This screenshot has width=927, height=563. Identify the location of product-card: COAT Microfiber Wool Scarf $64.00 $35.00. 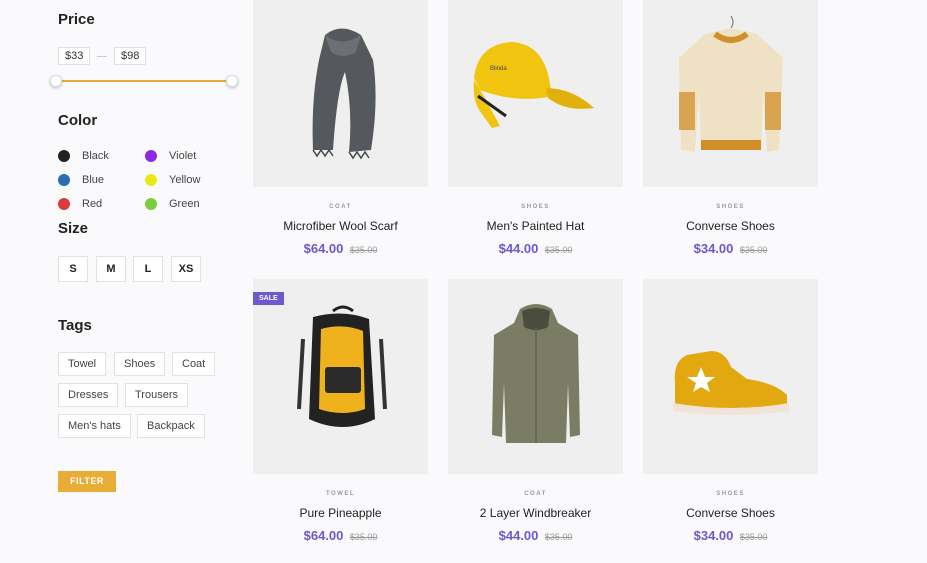
(340, 129).